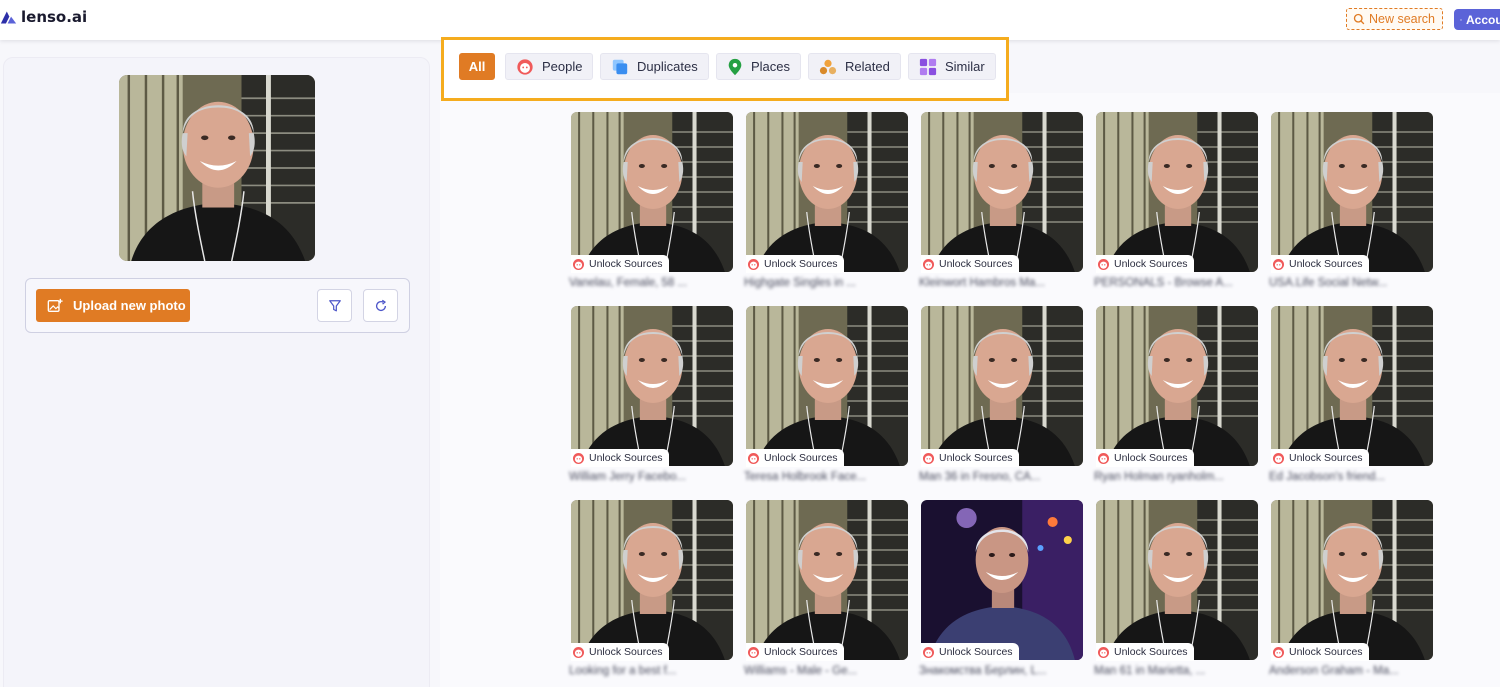 The image size is (1500, 687). I want to click on new-search-button: New search, so click(1394, 19).